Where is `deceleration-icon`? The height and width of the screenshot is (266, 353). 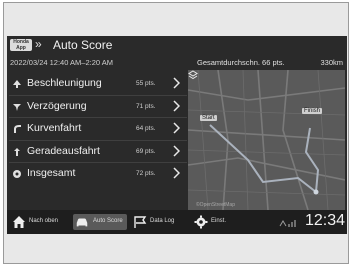
deceleration-icon is located at coordinates (17, 107).